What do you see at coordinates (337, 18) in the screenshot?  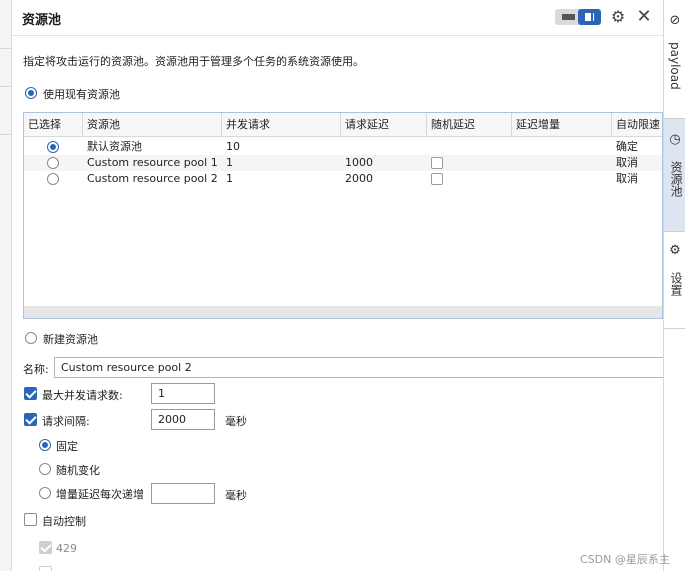 I see `panel-header: 资源池 ⚙ ✕` at bounding box center [337, 18].